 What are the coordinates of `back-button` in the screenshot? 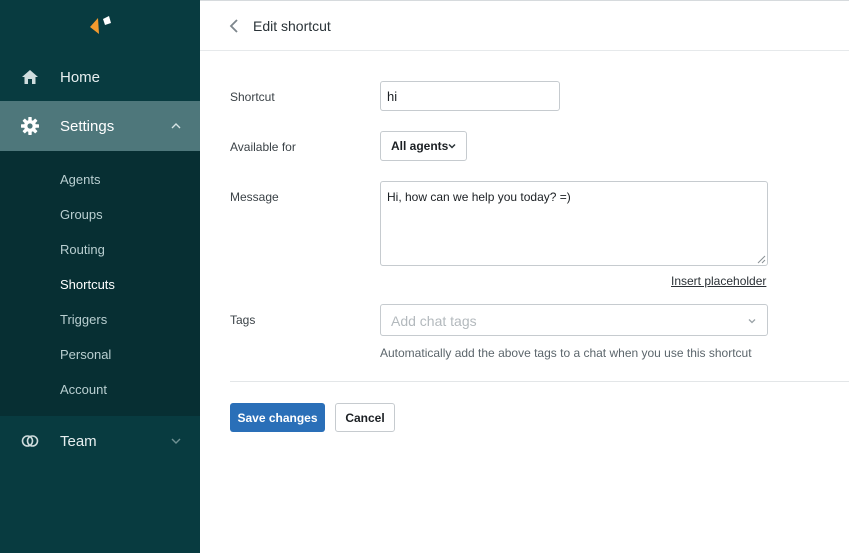 It's located at (234, 26).